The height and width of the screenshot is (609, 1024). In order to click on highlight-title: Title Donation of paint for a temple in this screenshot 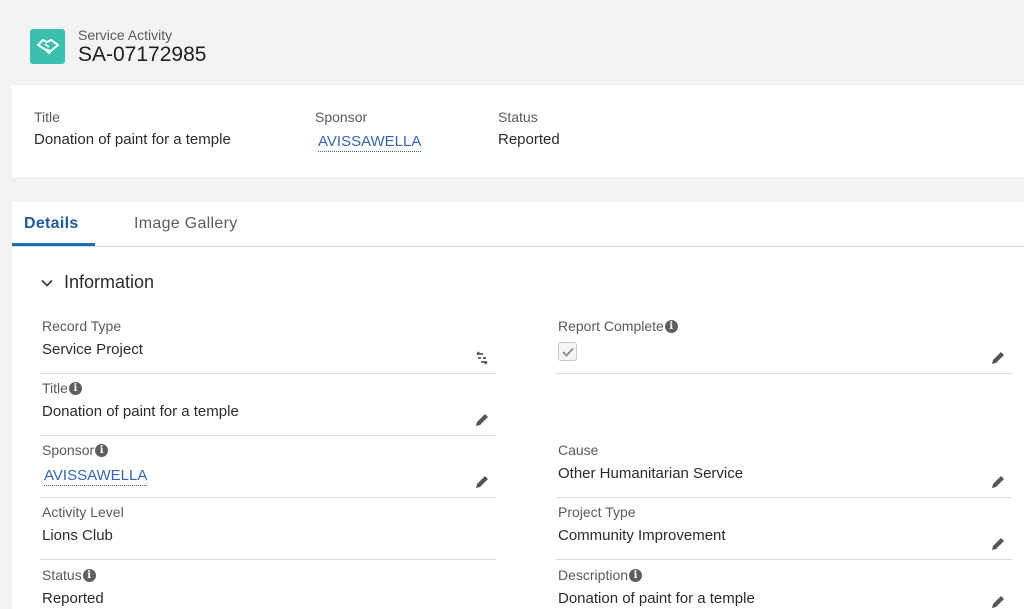, I will do `click(132, 128)`.